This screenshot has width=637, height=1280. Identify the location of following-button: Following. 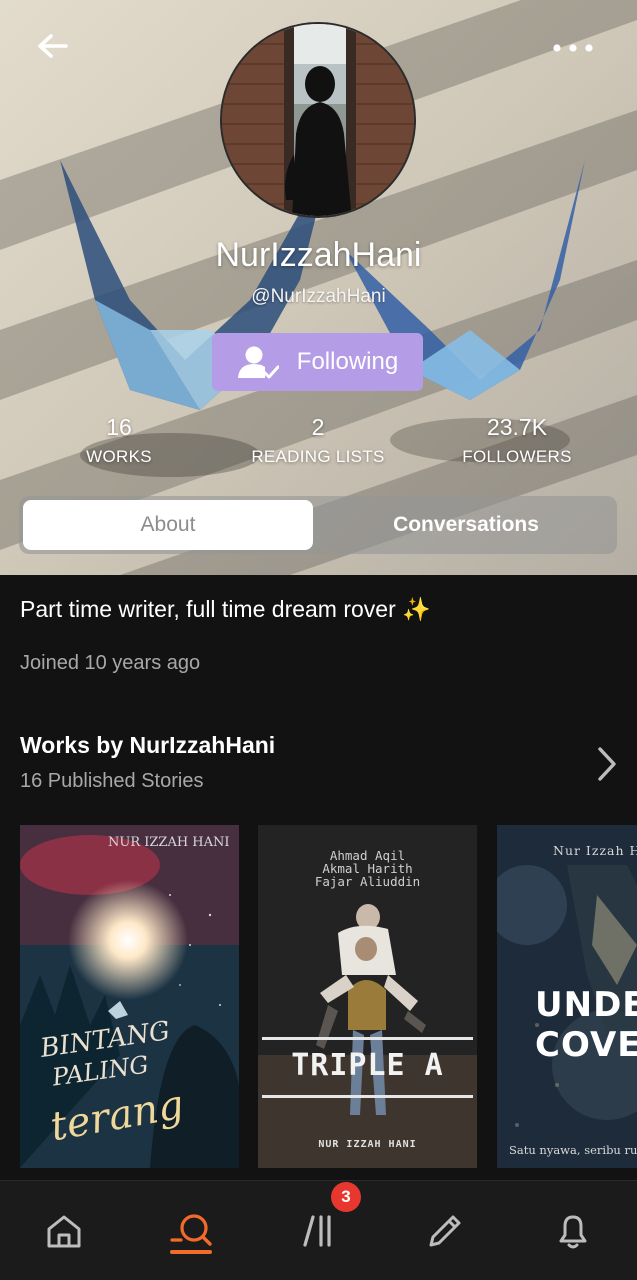
(317, 362).